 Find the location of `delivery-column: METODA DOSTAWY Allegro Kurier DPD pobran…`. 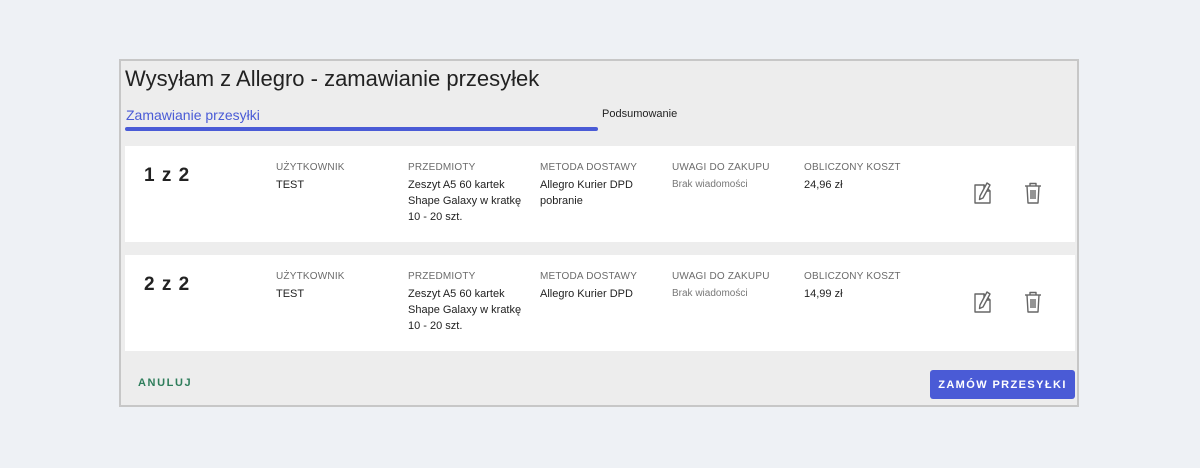

delivery-column: METODA DOSTAWY Allegro Kurier DPD pobran… is located at coordinates (600, 185).